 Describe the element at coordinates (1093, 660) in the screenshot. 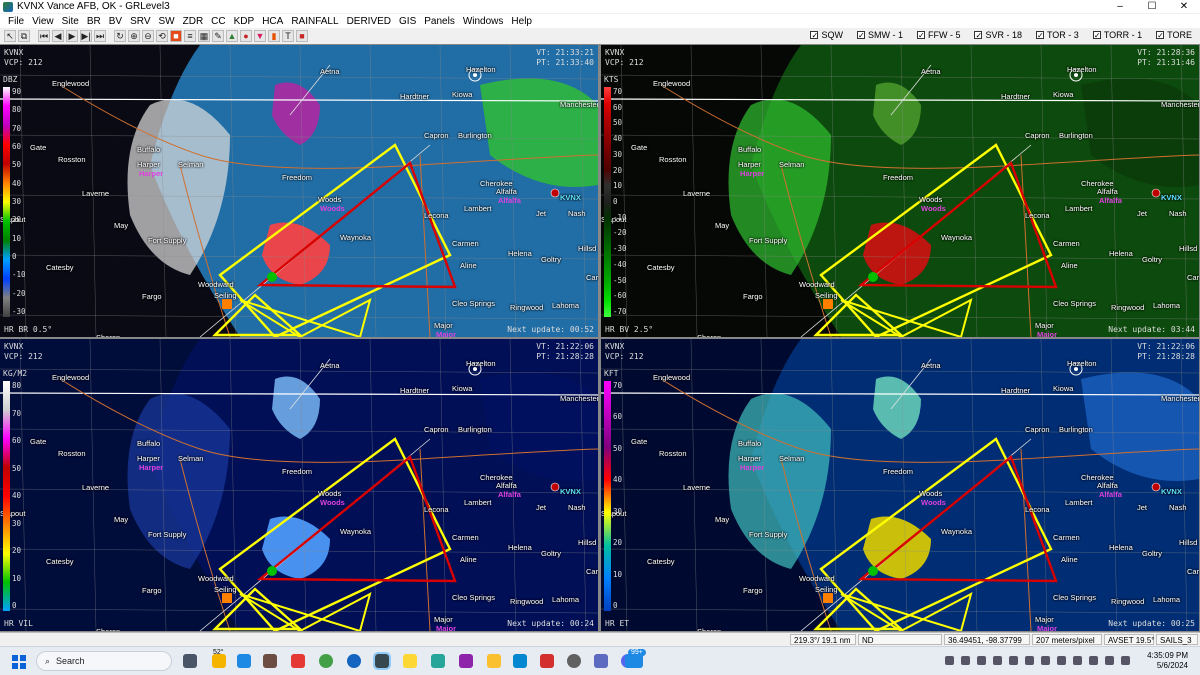

I see `wifi-icon` at that location.